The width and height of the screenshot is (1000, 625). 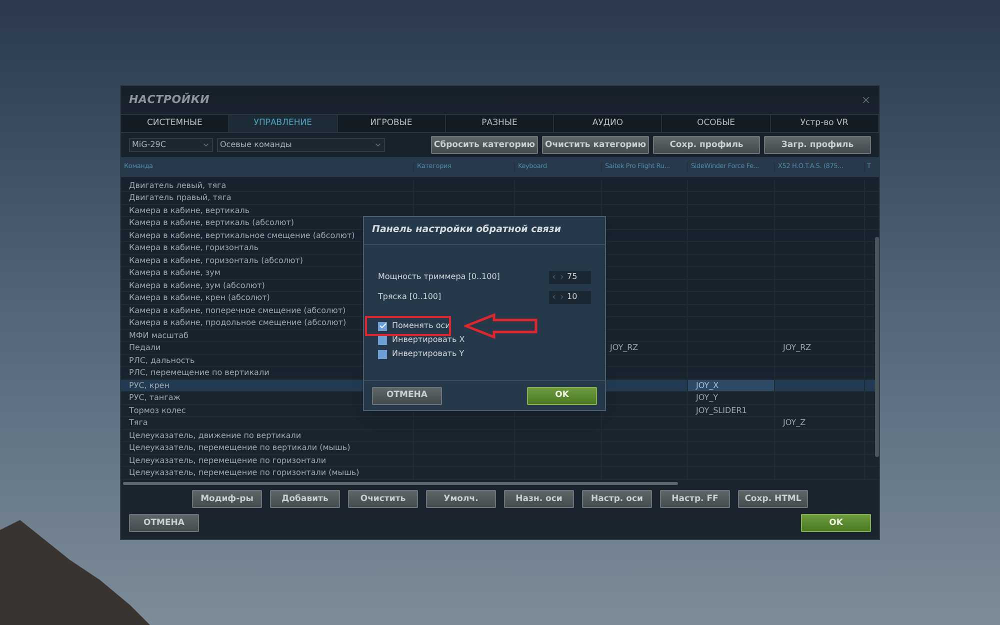 I want to click on command-cell: Камера в кабине, вертикаль (абсолют), so click(x=211, y=223).